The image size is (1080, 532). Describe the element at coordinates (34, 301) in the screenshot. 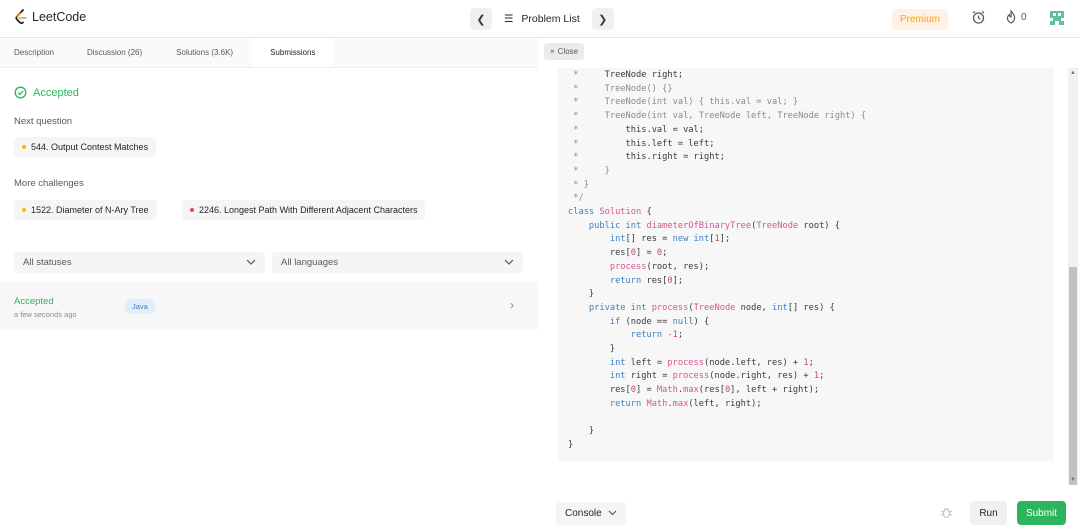

I see `submission-status: Accepted` at that location.